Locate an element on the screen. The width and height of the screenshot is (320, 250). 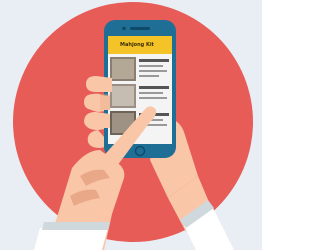
screen-header-title: Mahjong Kit is located at coordinates (137, 45).